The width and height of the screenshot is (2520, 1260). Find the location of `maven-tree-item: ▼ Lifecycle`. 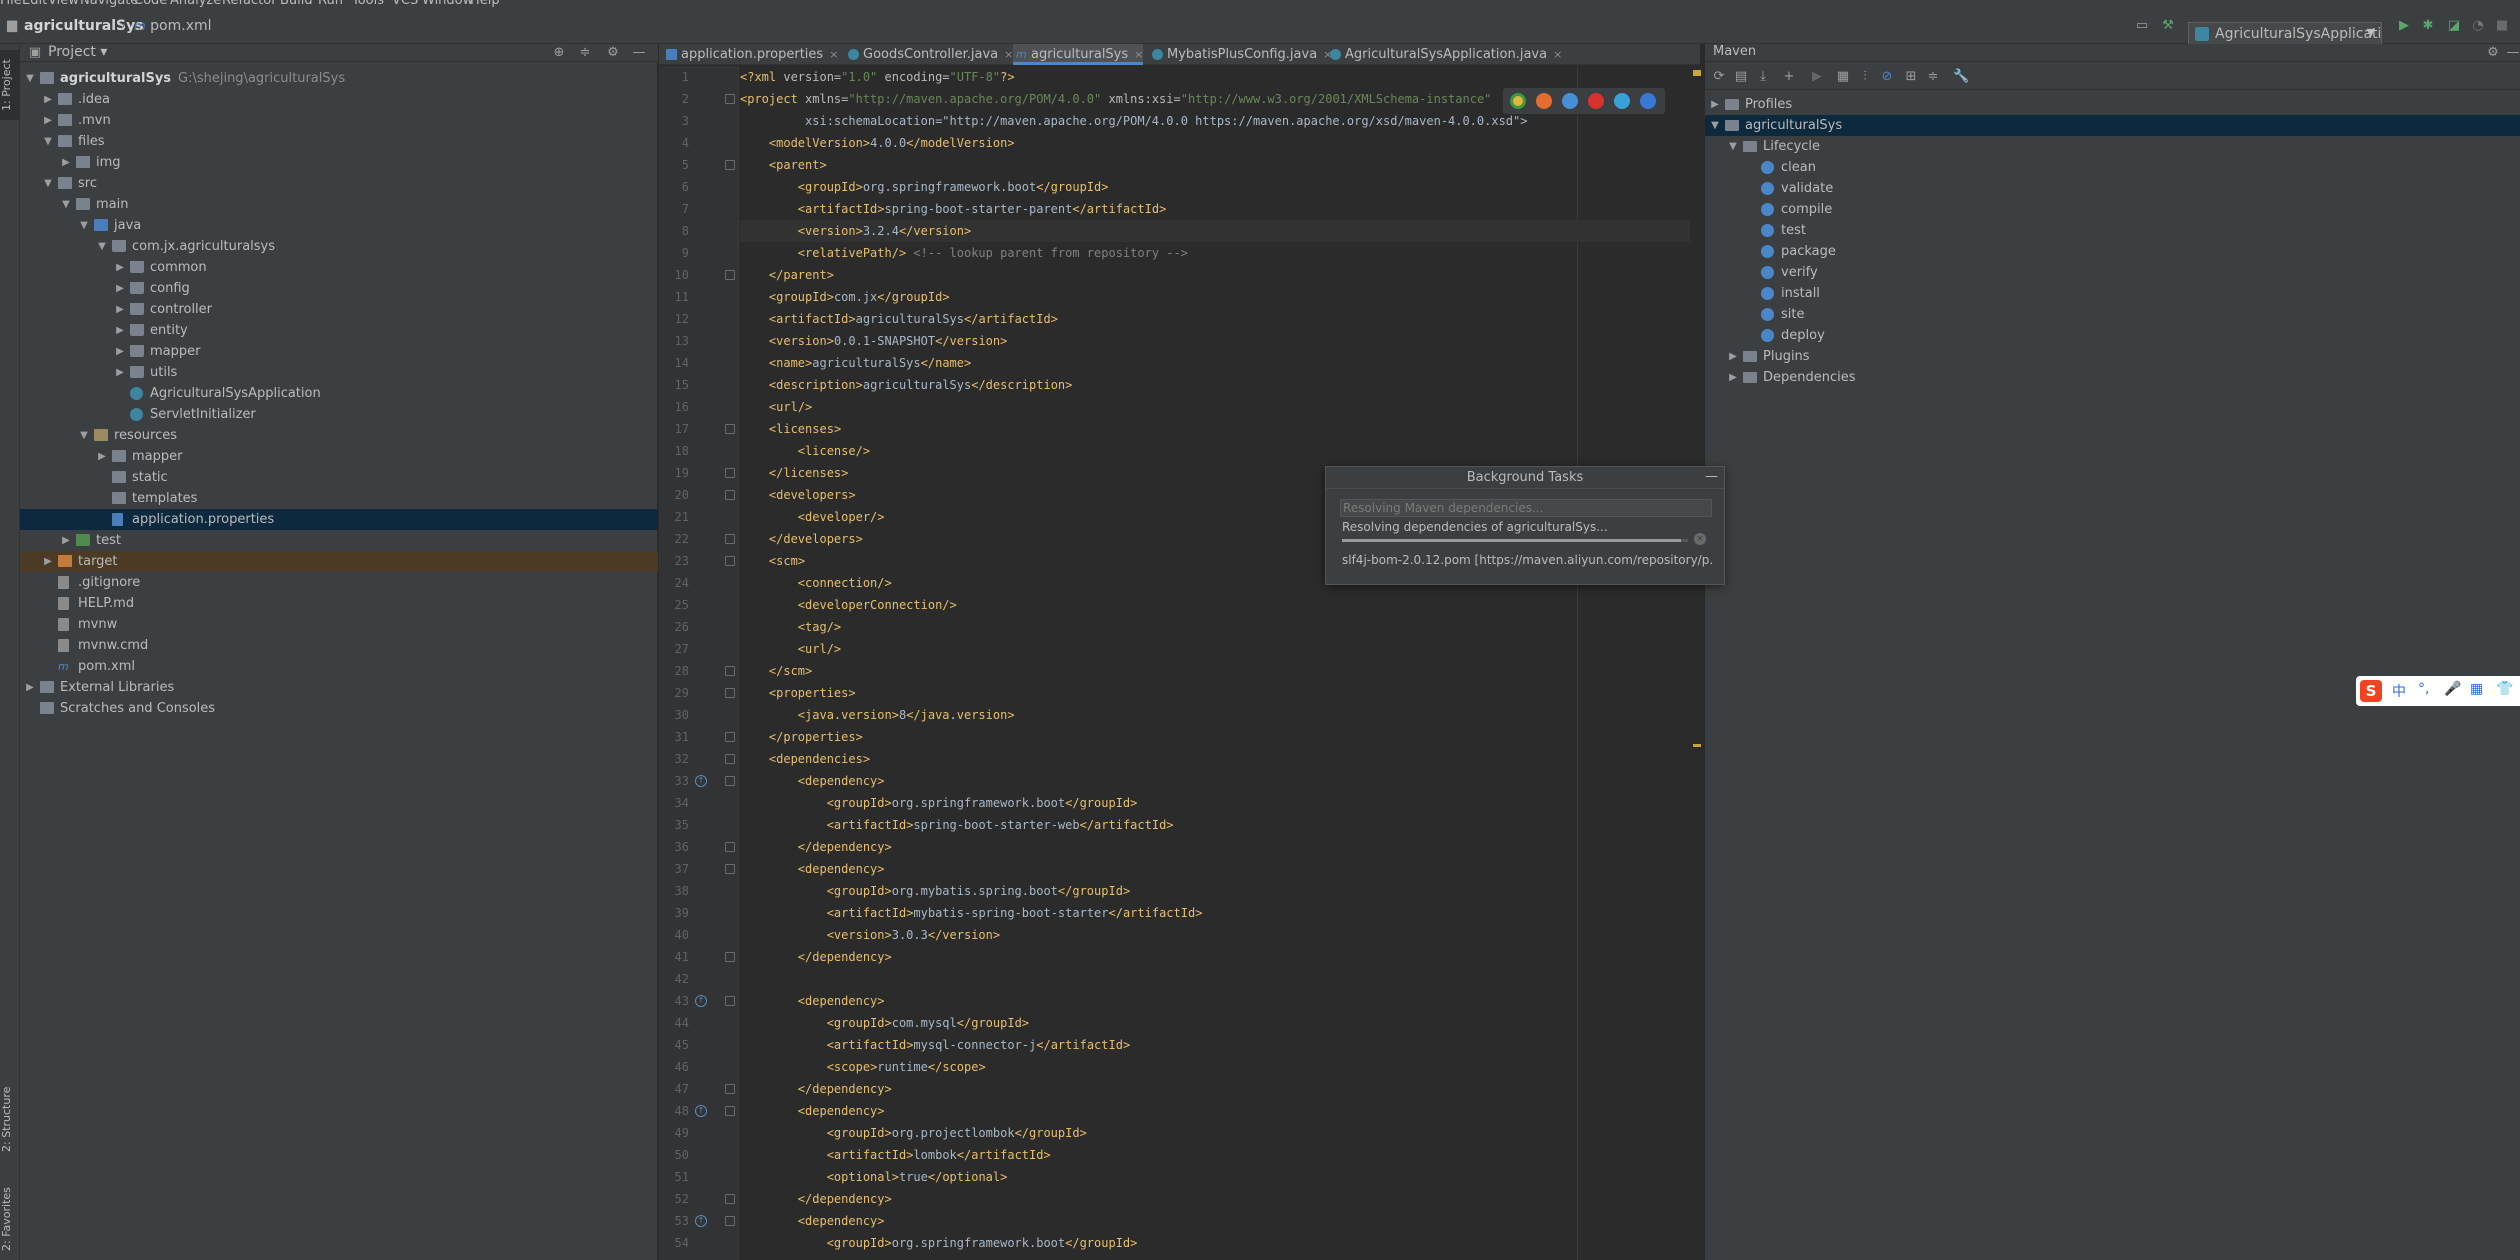

maven-tree-item: ▼ Lifecycle is located at coordinates (2112, 146).